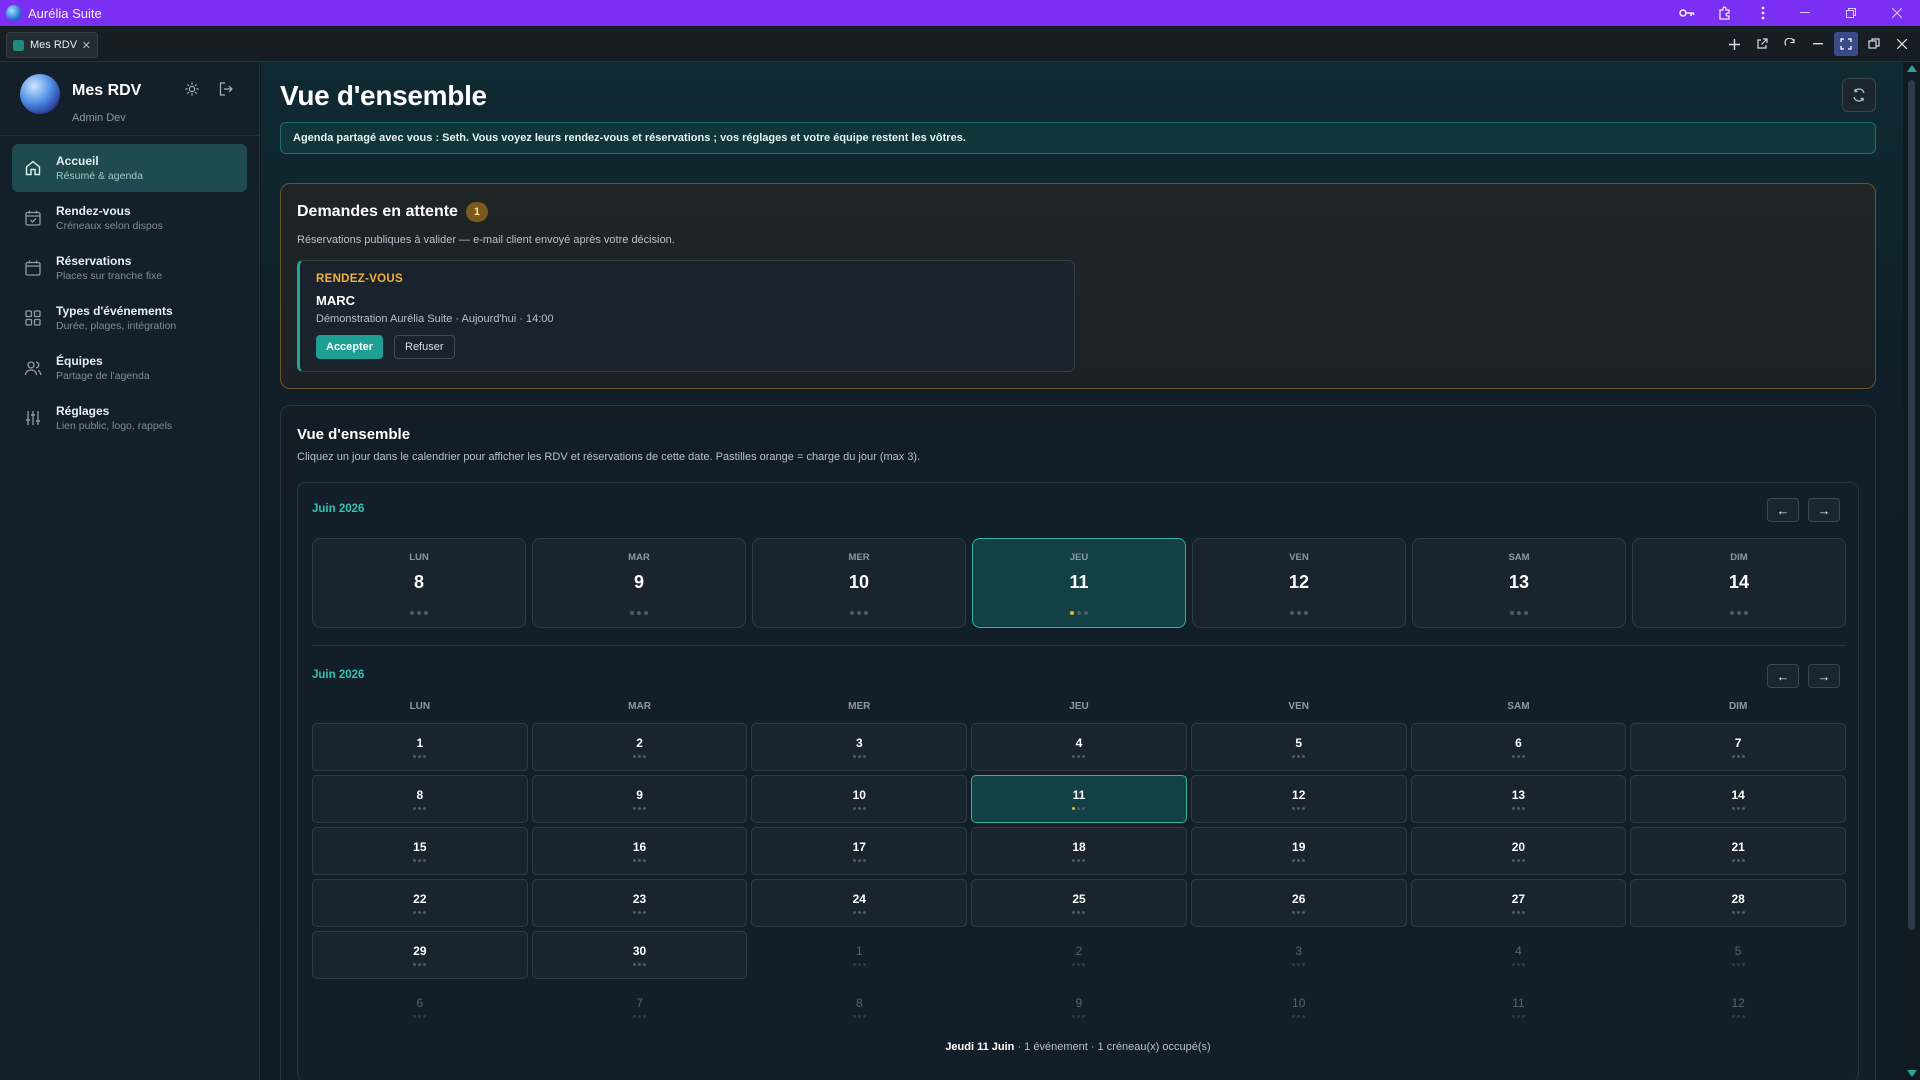 Image resolution: width=1920 pixels, height=1080 pixels. What do you see at coordinates (1738, 851) in the screenshot?
I see `calendar-day-cell: 21` at bounding box center [1738, 851].